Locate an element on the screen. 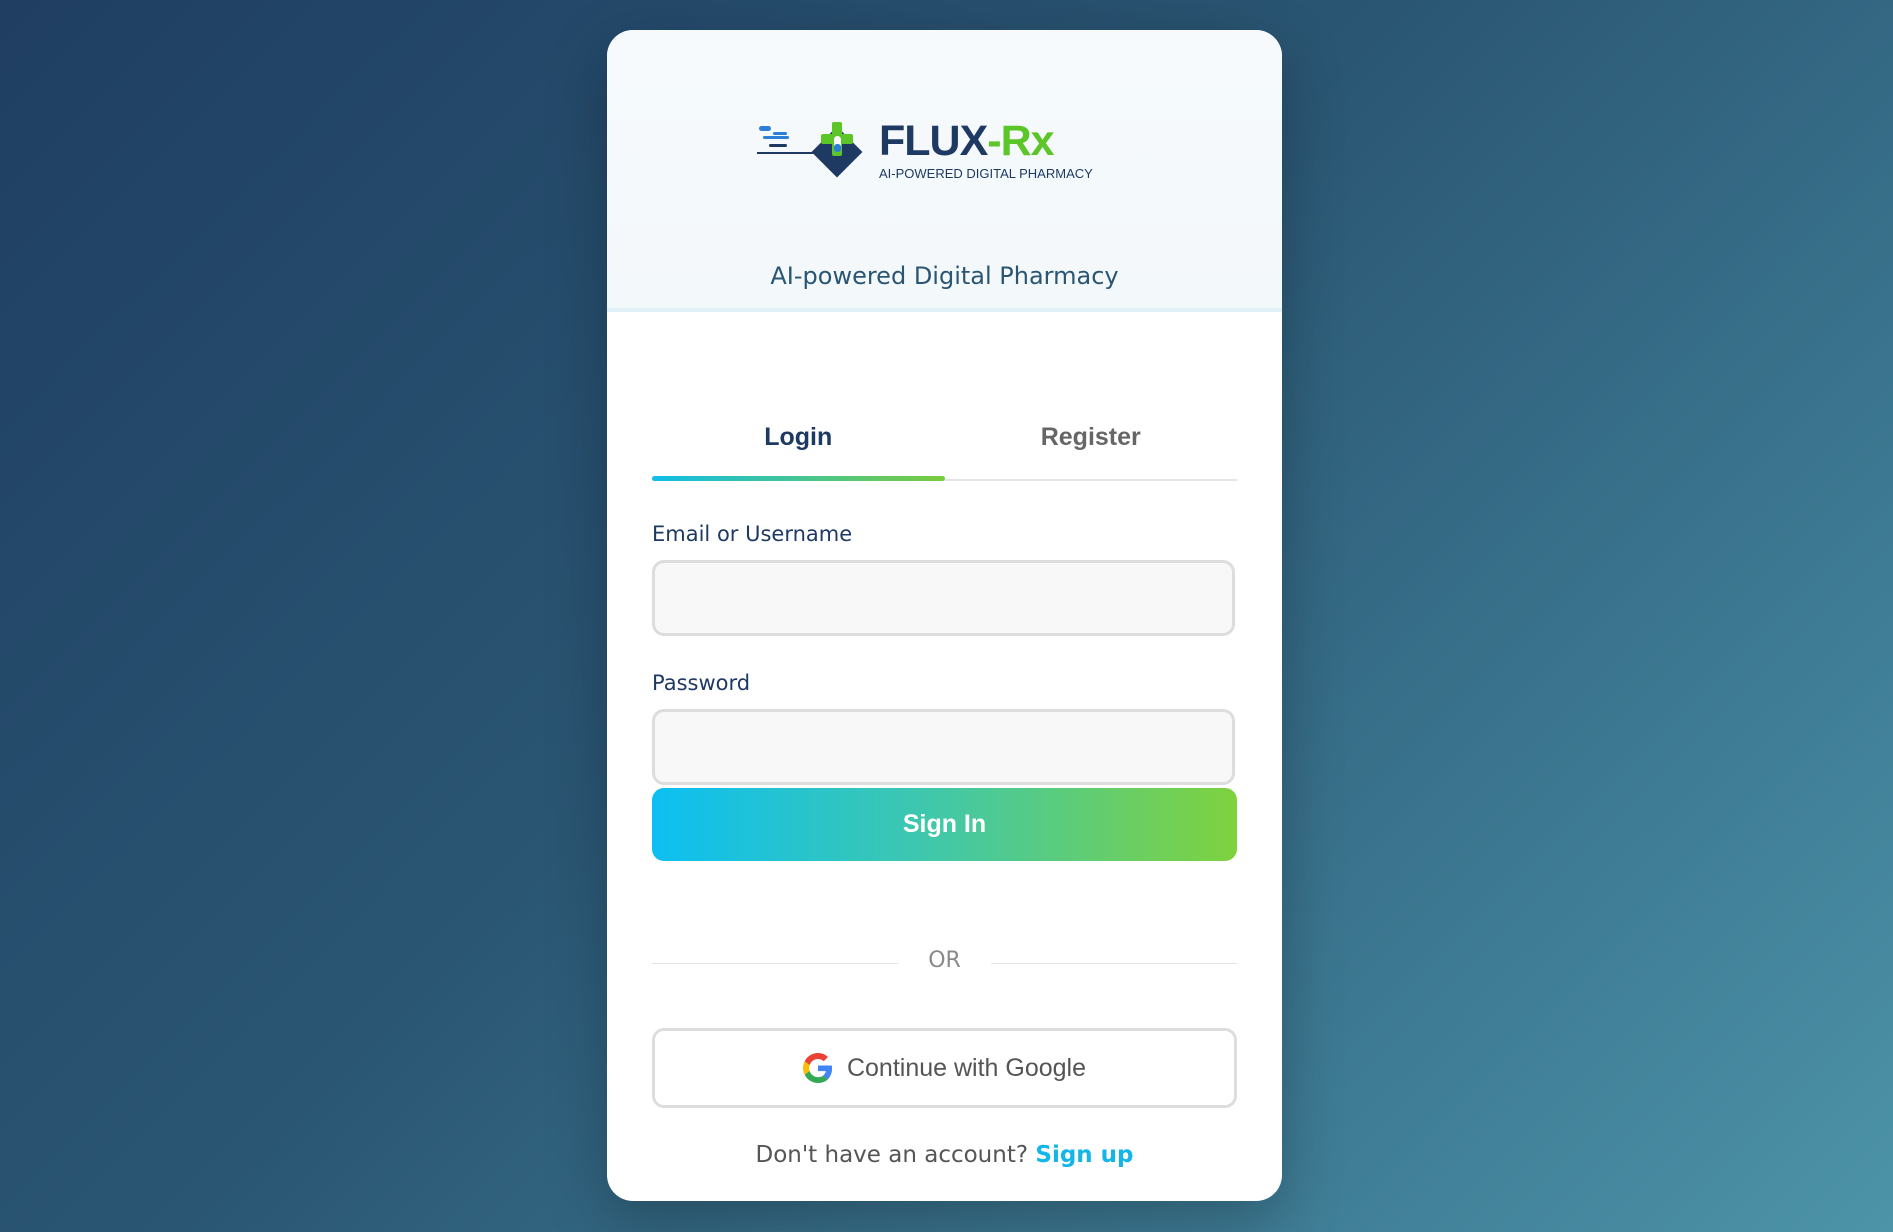  active-tab-indicator is located at coordinates (798, 478).